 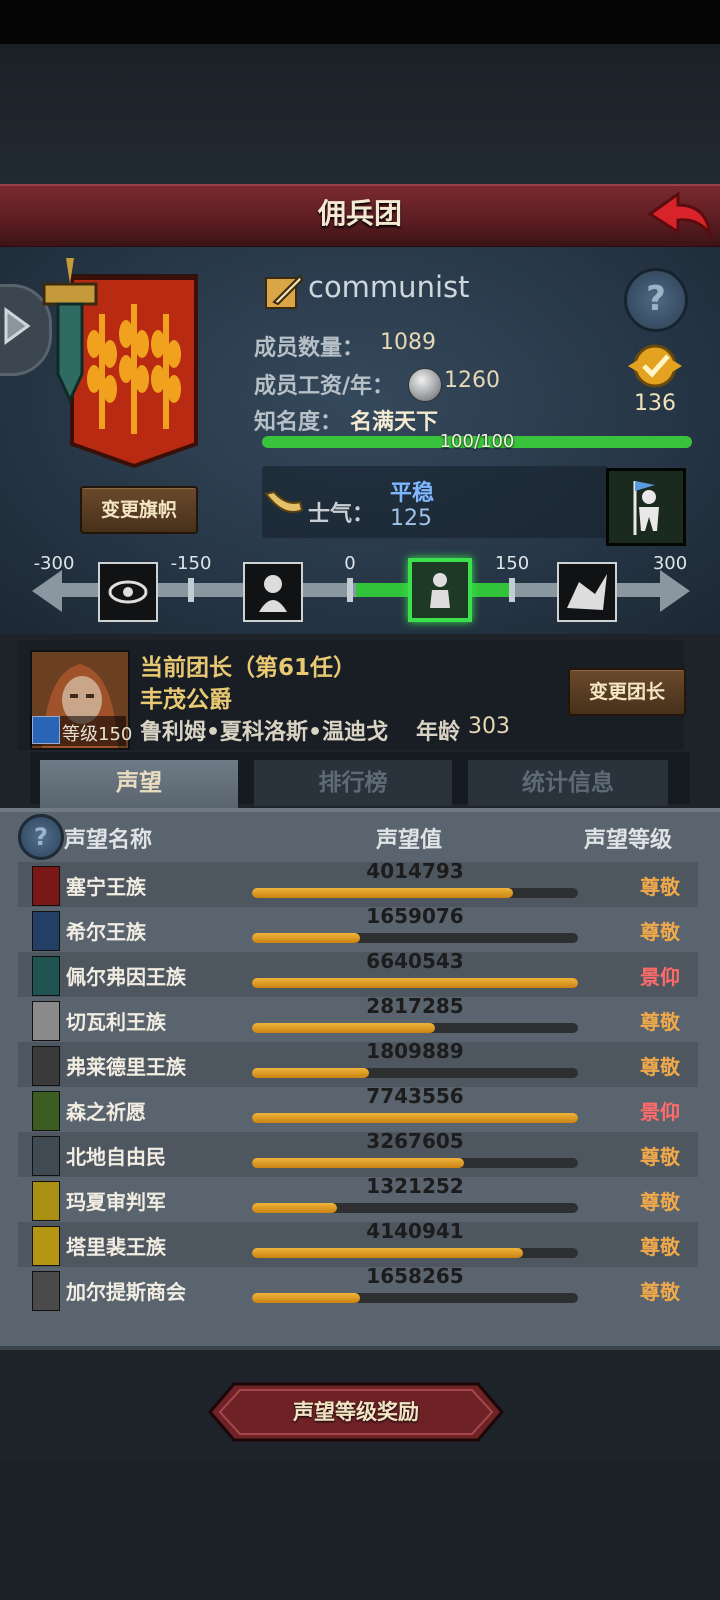 What do you see at coordinates (679, 214) in the screenshot?
I see `back-arrow-icon` at bounding box center [679, 214].